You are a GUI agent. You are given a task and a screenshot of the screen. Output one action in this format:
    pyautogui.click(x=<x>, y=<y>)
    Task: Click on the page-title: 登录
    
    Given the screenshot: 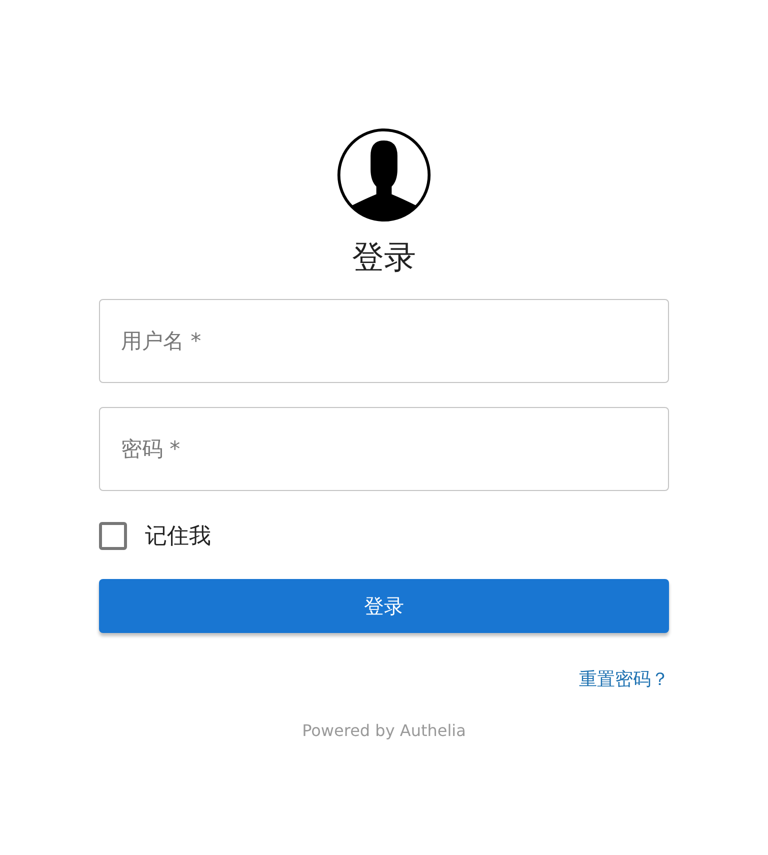 What is the action you would take?
    pyautogui.click(x=384, y=257)
    